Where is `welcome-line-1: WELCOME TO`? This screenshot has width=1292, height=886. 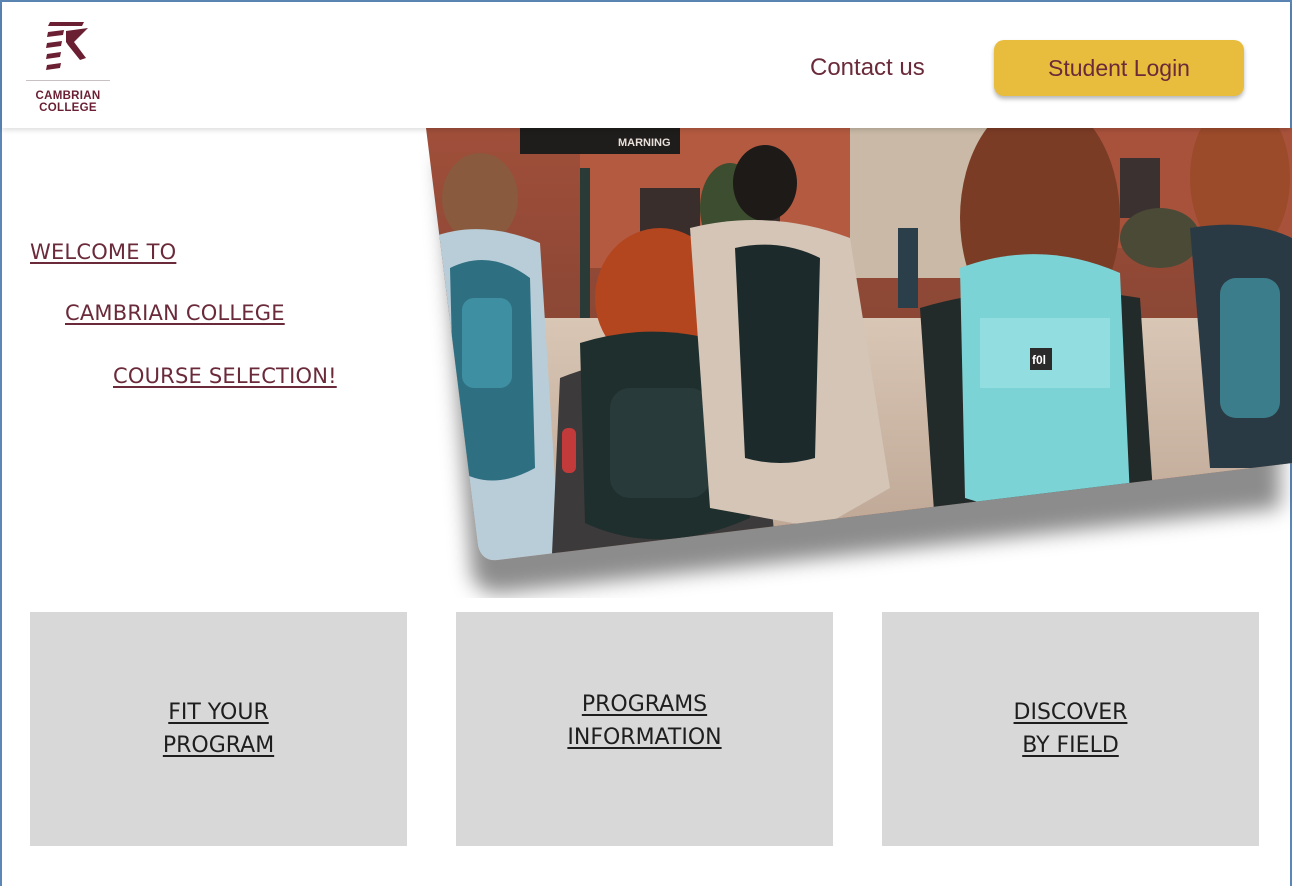 welcome-line-1: WELCOME TO is located at coordinates (103, 252).